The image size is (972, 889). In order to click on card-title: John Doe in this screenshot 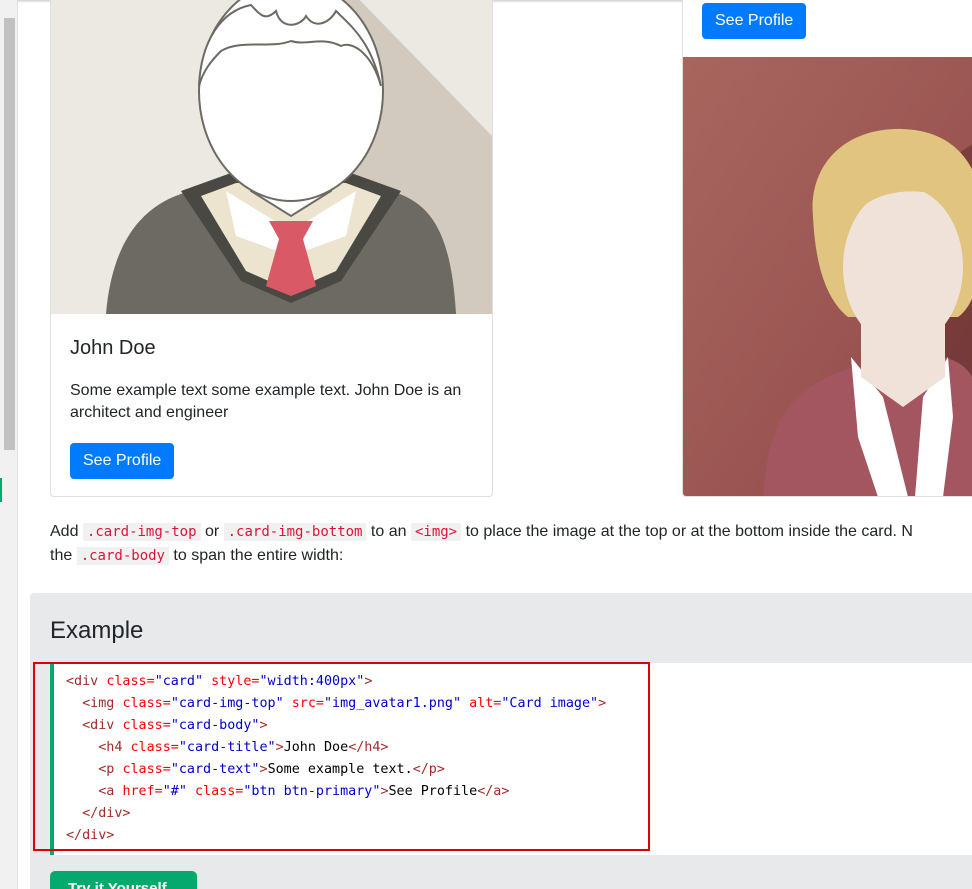, I will do `click(113, 348)`.